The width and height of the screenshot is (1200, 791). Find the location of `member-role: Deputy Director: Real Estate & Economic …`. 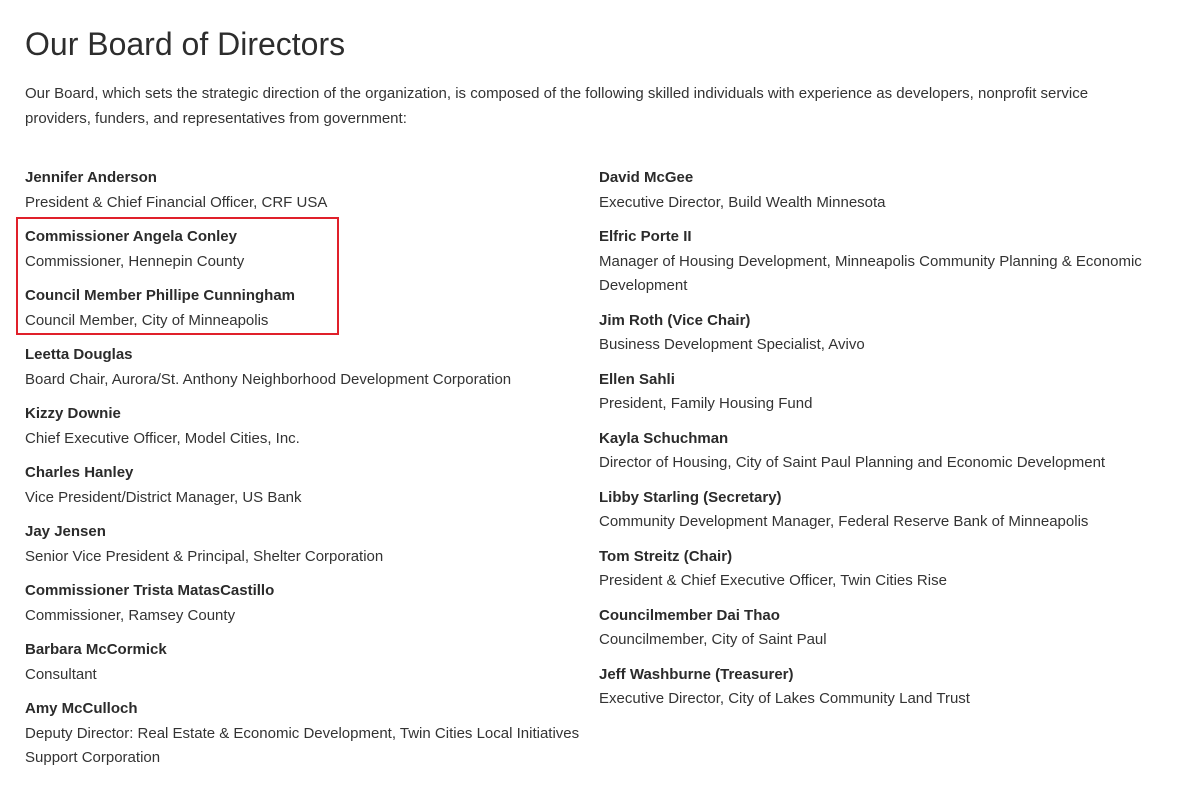

member-role: Deputy Director: Real Estate & Economic … is located at coordinates (302, 745).